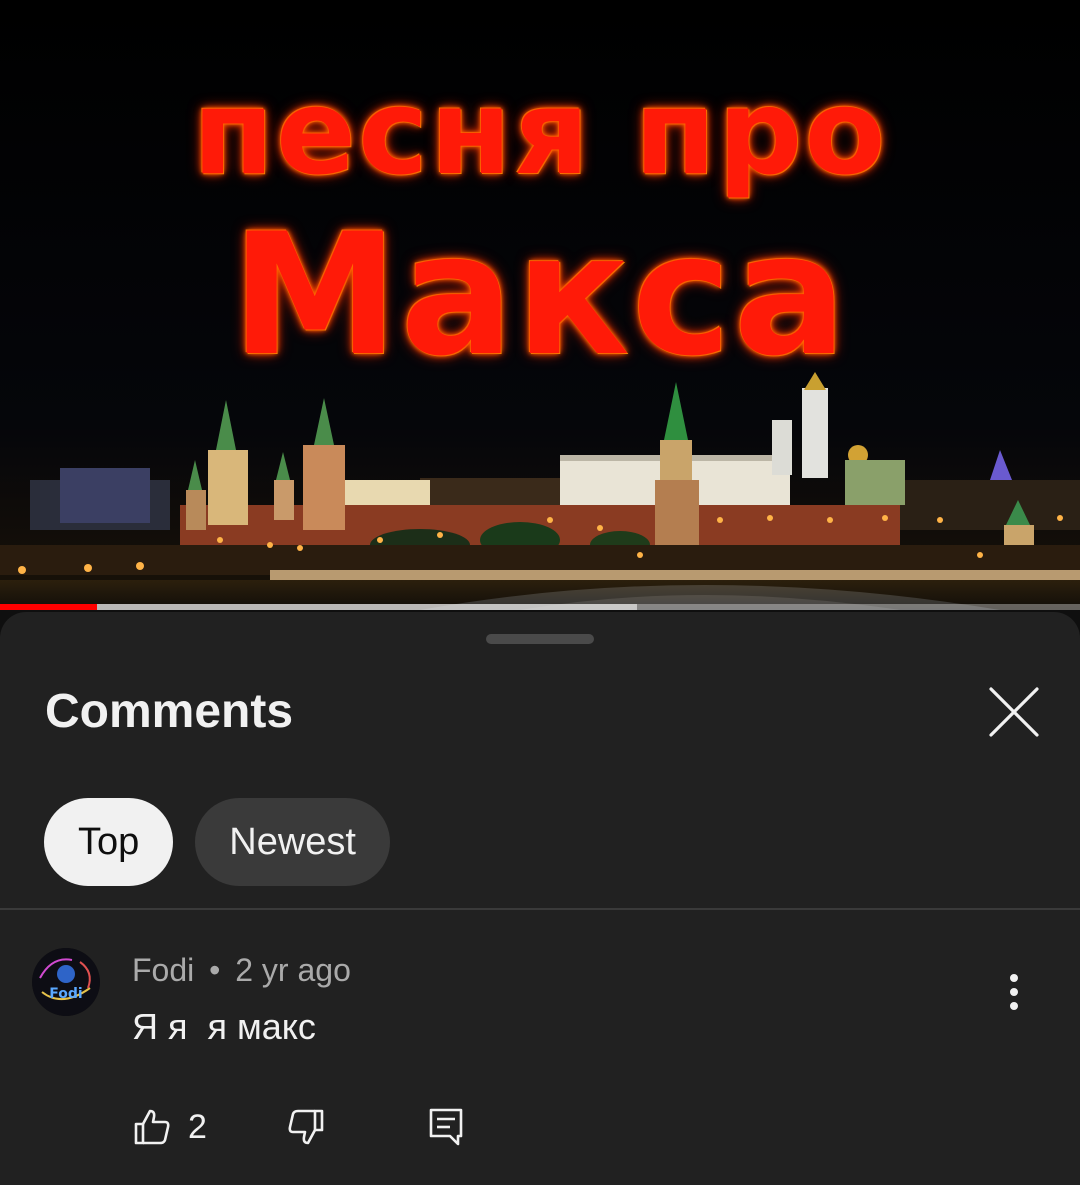 The width and height of the screenshot is (1080, 1185). What do you see at coordinates (197, 1126) in the screenshot?
I see `like-count: 2` at bounding box center [197, 1126].